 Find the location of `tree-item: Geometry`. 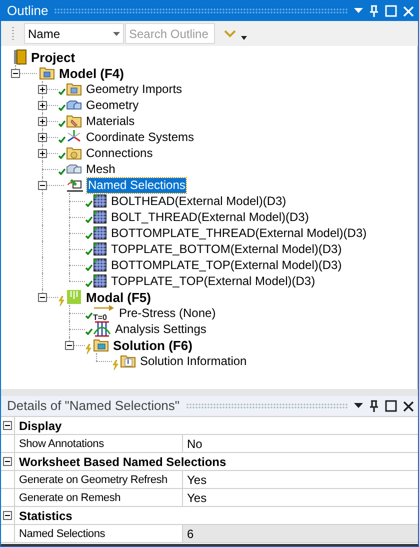

tree-item: Geometry is located at coordinates (112, 105).